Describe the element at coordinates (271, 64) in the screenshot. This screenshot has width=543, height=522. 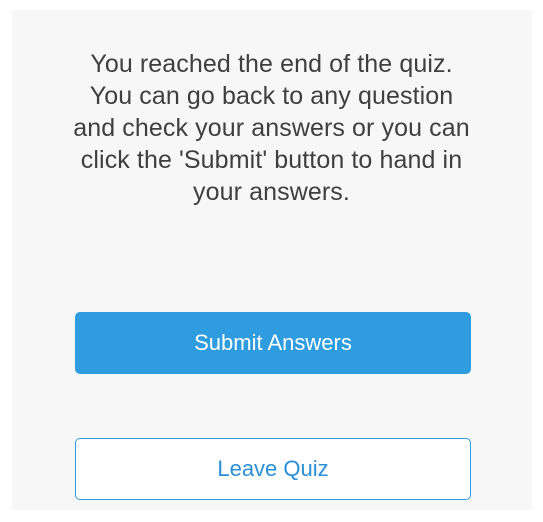
I see `message-line: You reached the end of the quiz.` at that location.